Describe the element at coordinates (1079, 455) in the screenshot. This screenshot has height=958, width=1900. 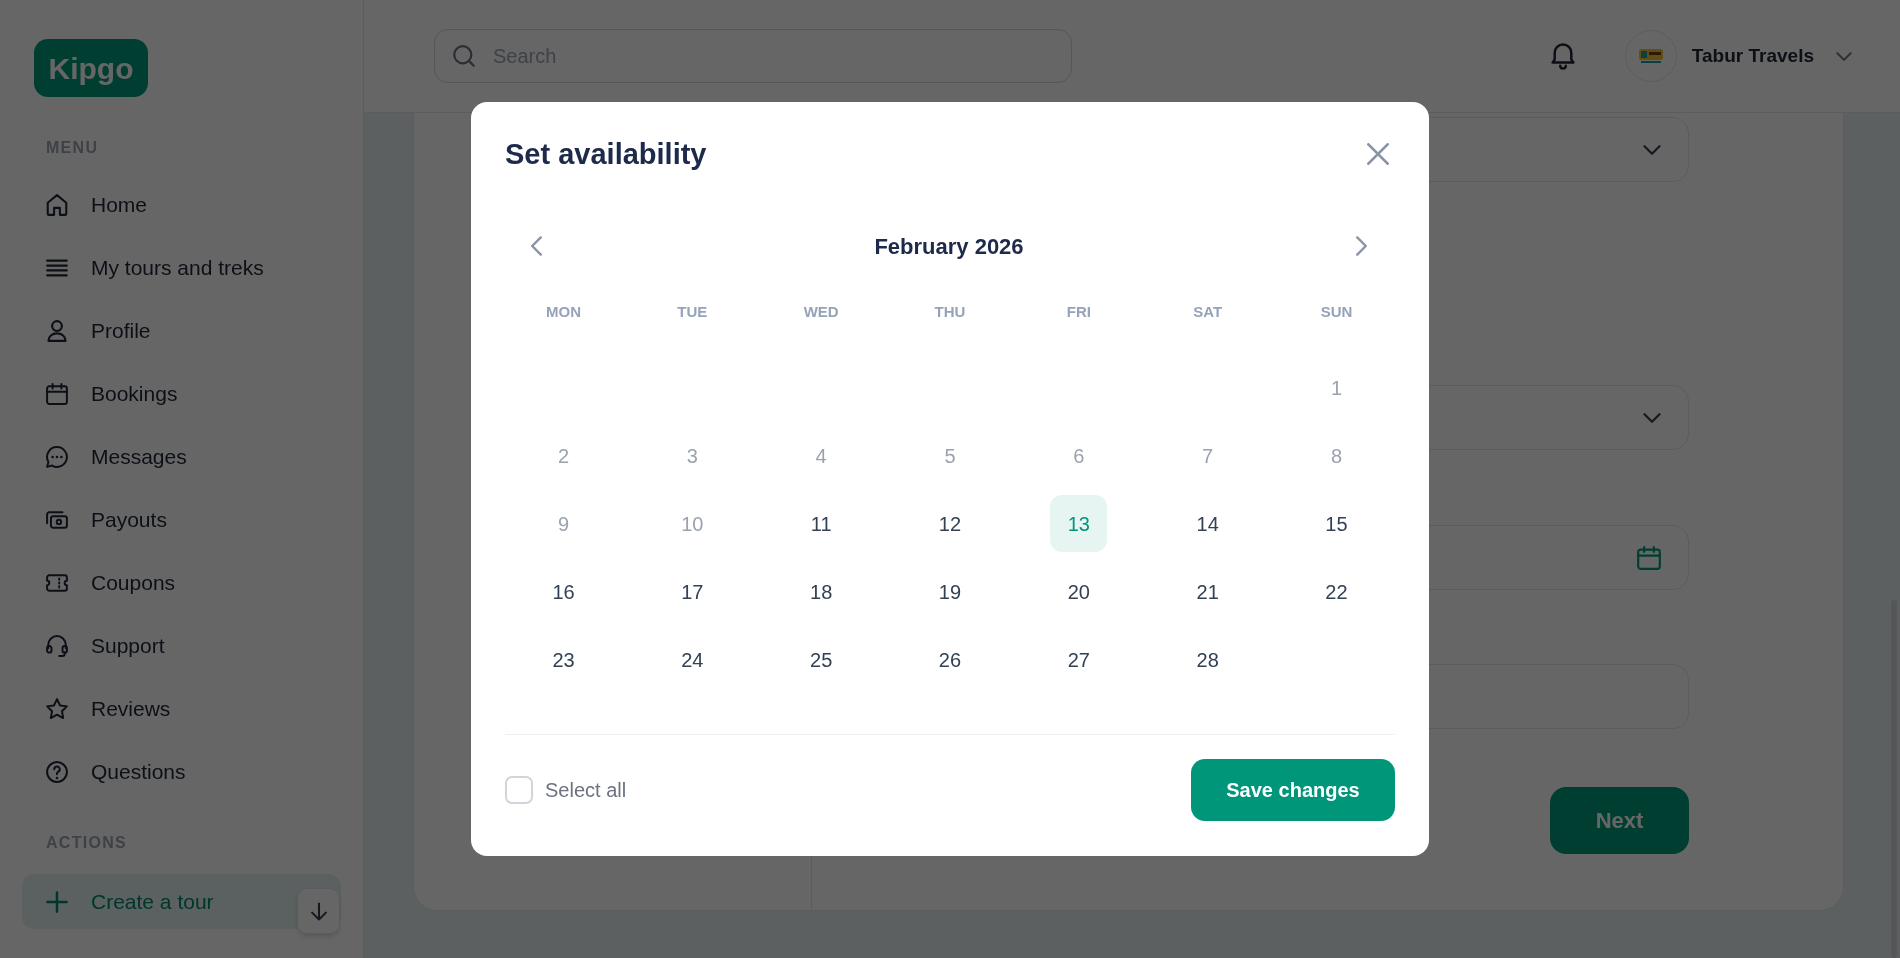
I see `calendar-day: 6` at that location.